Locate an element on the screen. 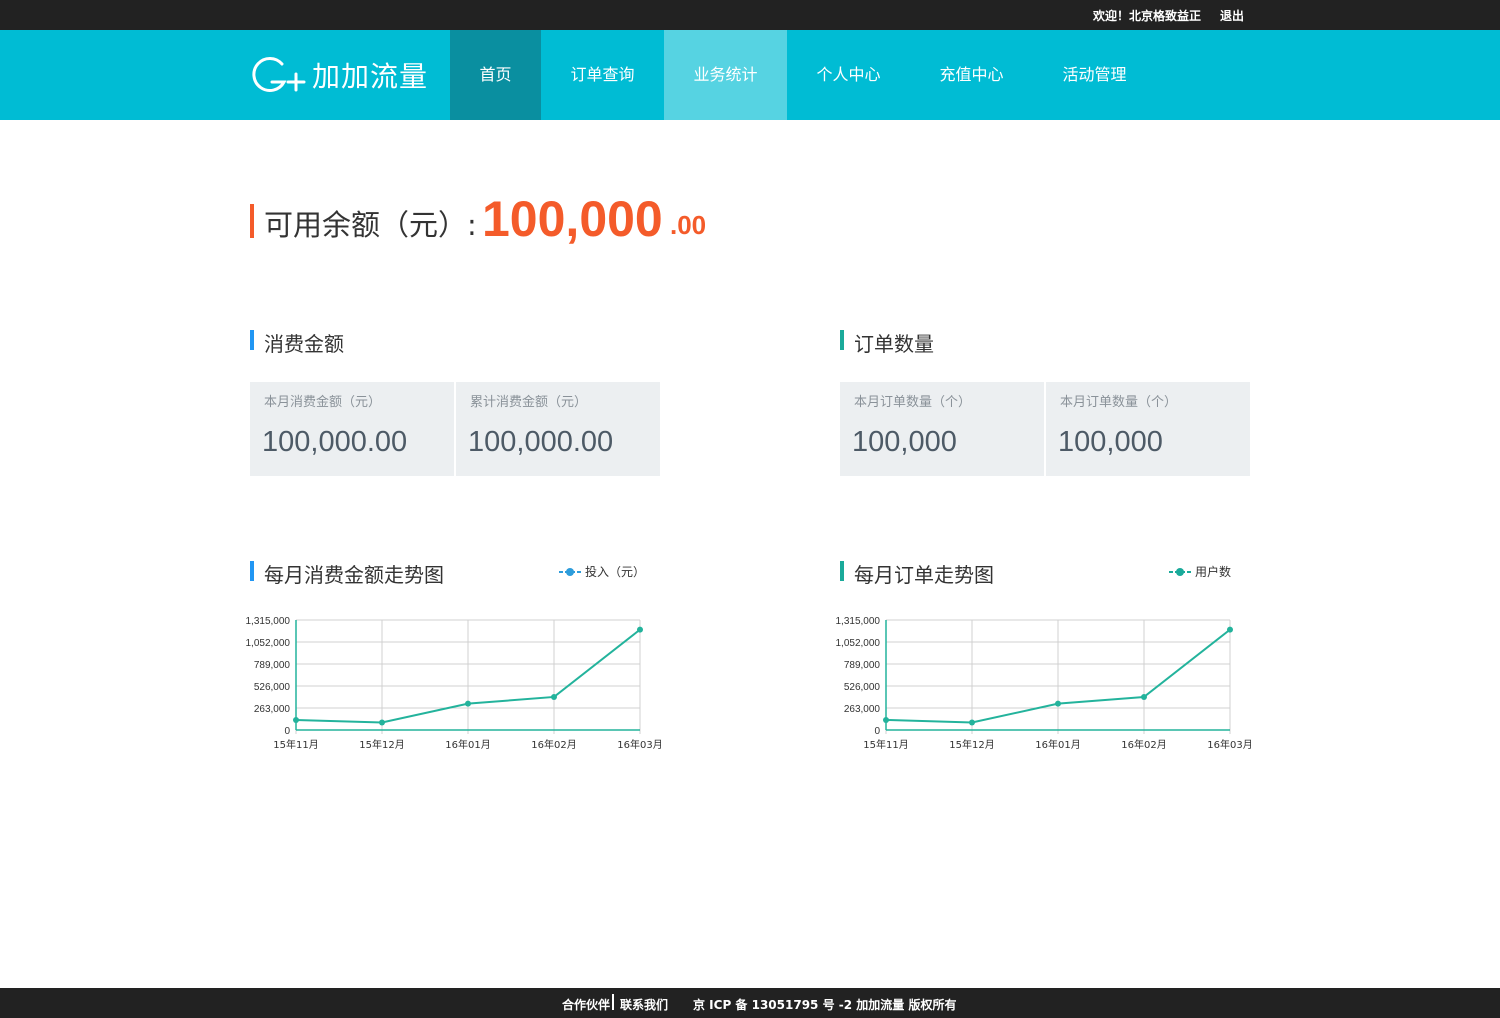 The width and height of the screenshot is (1500, 1018). logo-g-plus-icon is located at coordinates (279, 74).